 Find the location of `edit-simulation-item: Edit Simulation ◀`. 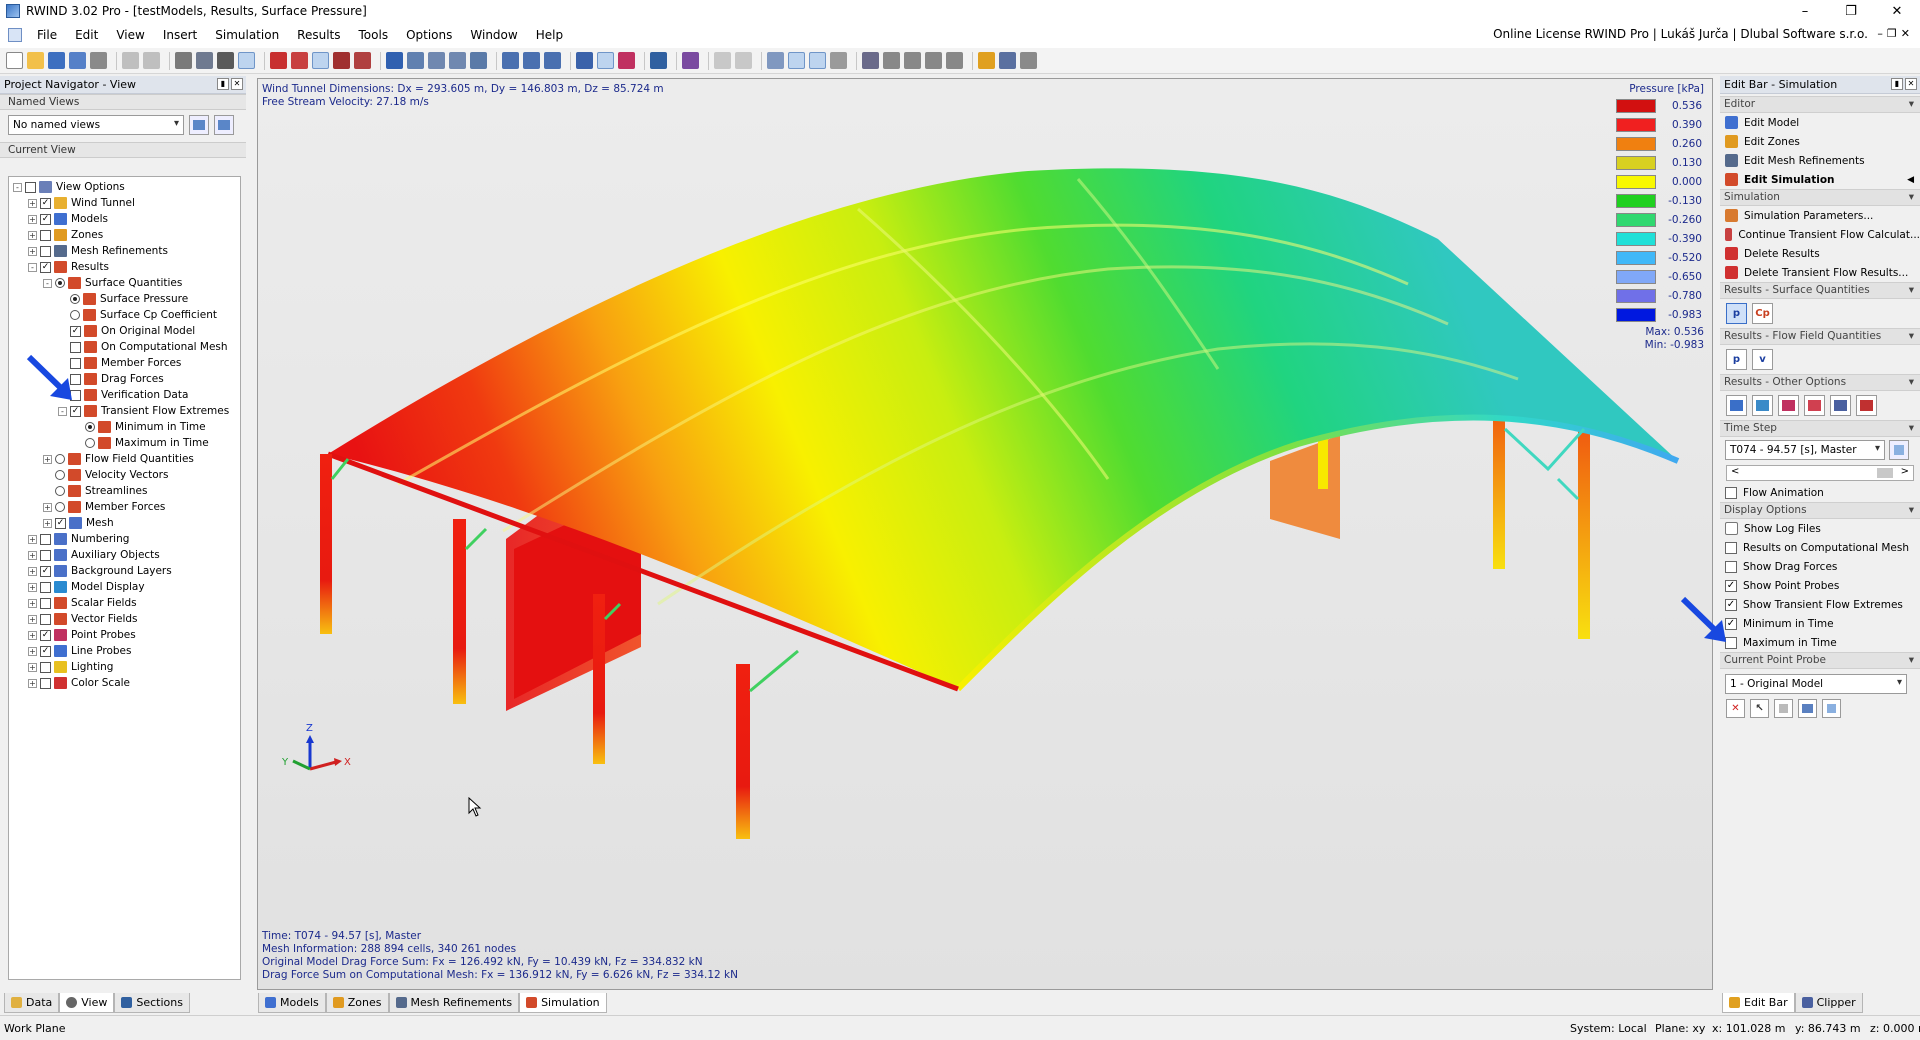

edit-simulation-item: Edit Simulation ◀ is located at coordinates (1820, 179).